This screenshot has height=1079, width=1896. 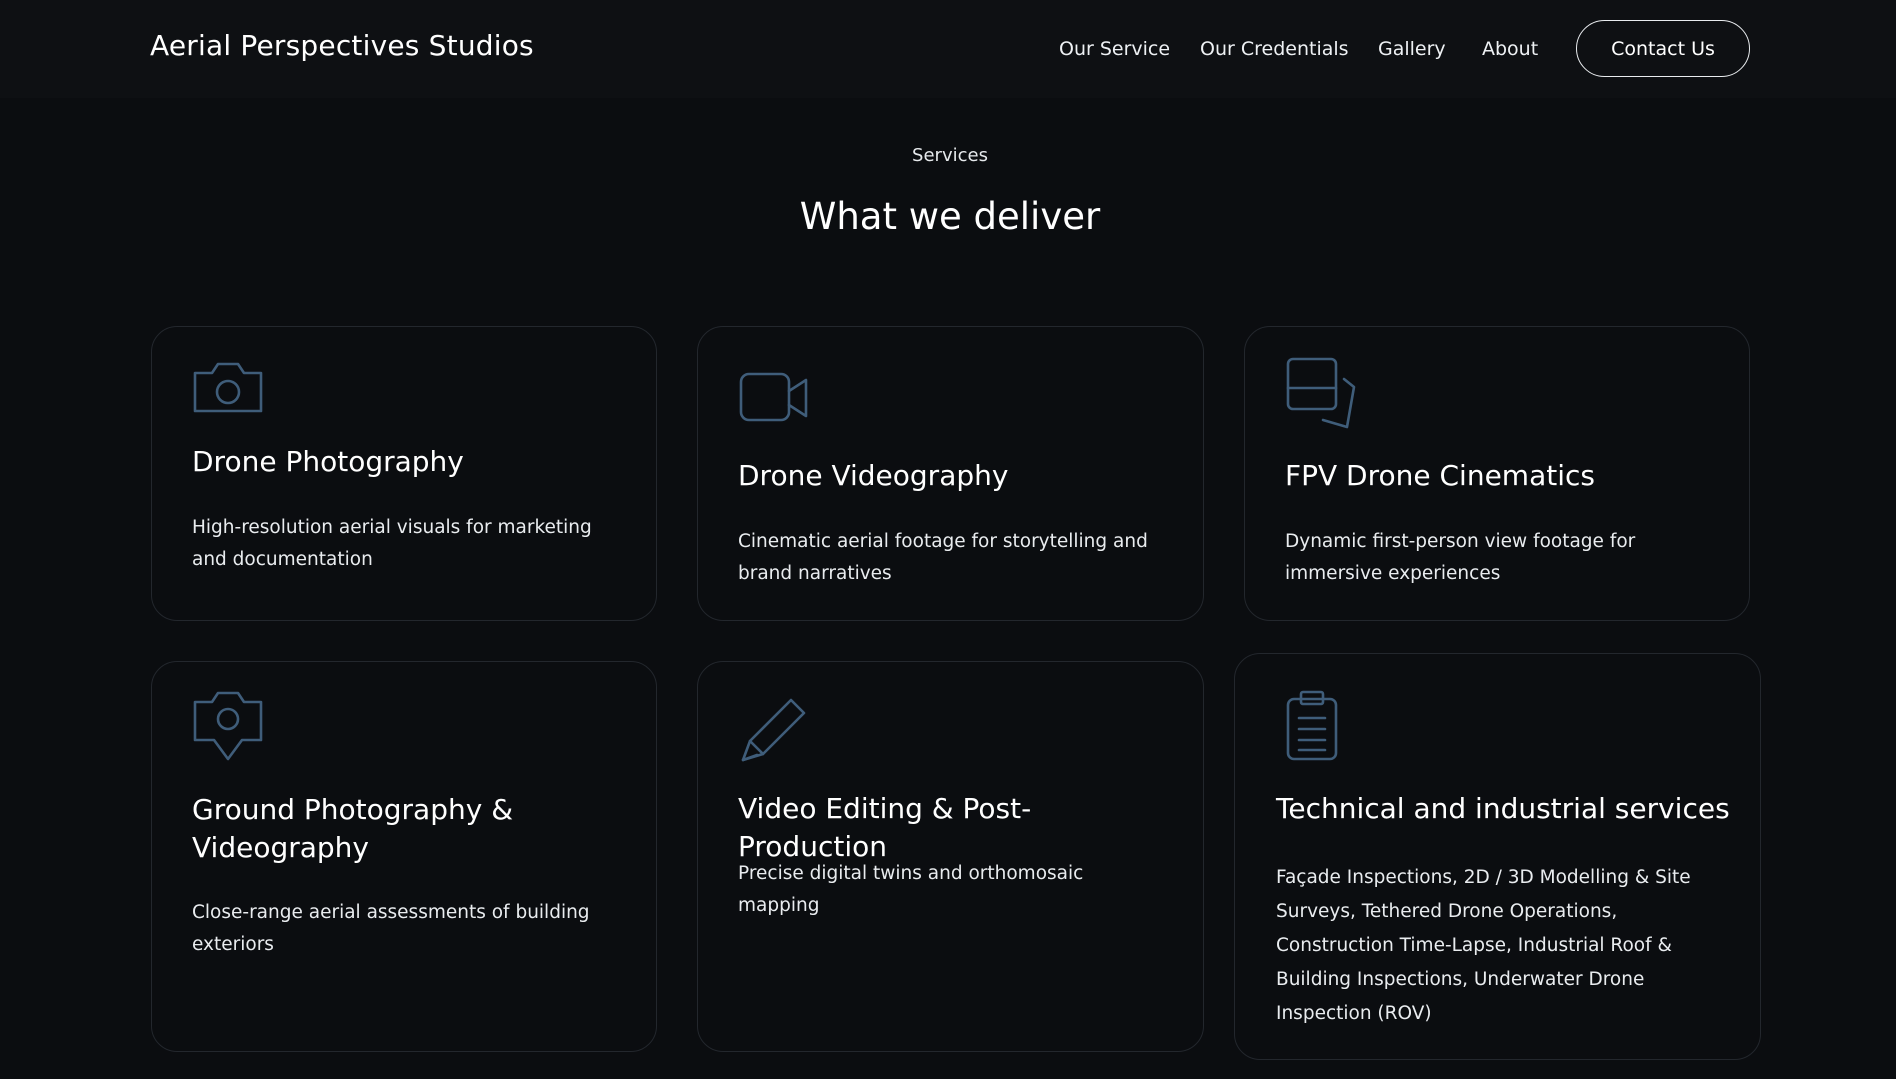 I want to click on brand-logo-text: Aerial Perspectives Studios, so click(x=342, y=45).